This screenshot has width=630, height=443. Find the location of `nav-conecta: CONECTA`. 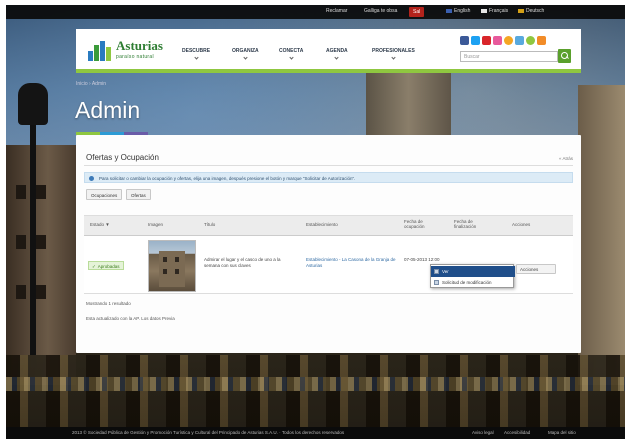

nav-conecta: CONECTA is located at coordinates (291, 54).